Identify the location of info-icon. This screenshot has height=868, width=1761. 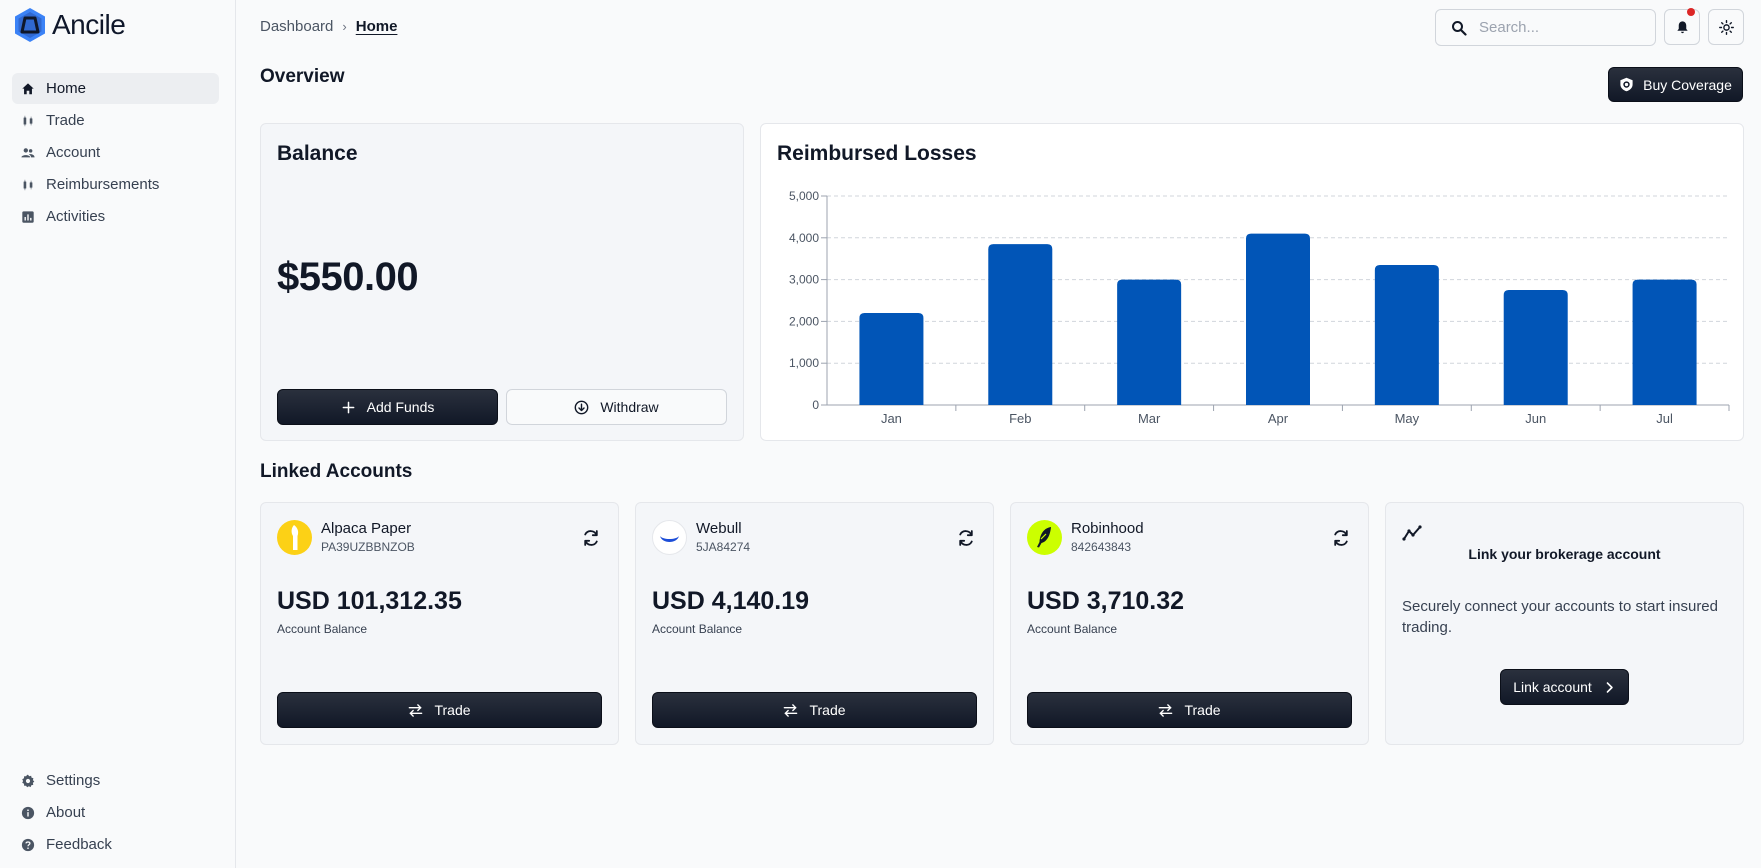
(28, 813).